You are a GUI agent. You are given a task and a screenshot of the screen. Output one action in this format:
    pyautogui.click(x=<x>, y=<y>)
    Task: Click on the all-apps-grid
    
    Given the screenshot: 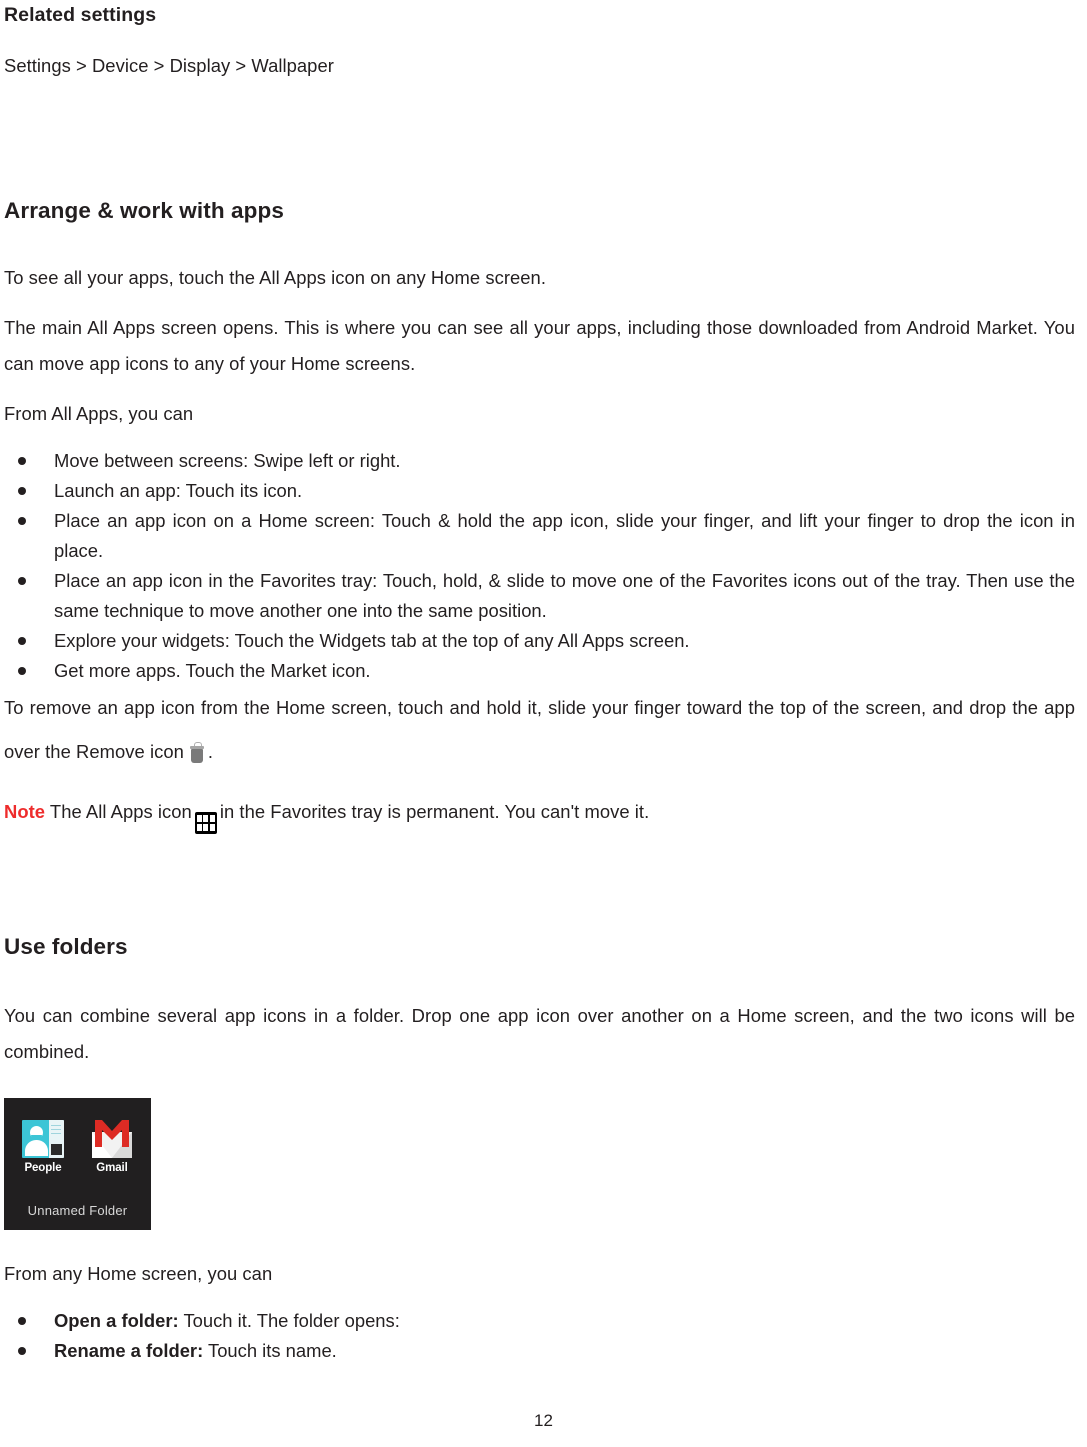 What is the action you would take?
    pyautogui.click(x=205, y=822)
    